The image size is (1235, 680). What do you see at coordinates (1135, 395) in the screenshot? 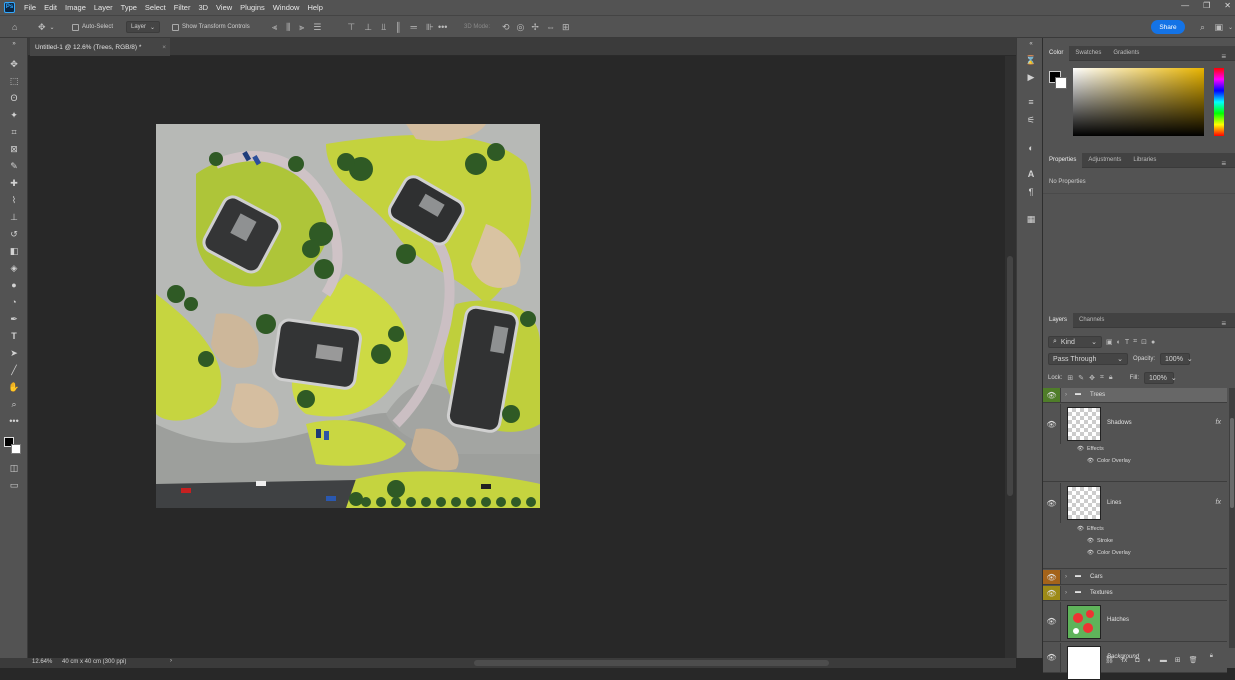
I see `layer-row-trees: 👁︎ › ▬ Trees` at bounding box center [1135, 395].